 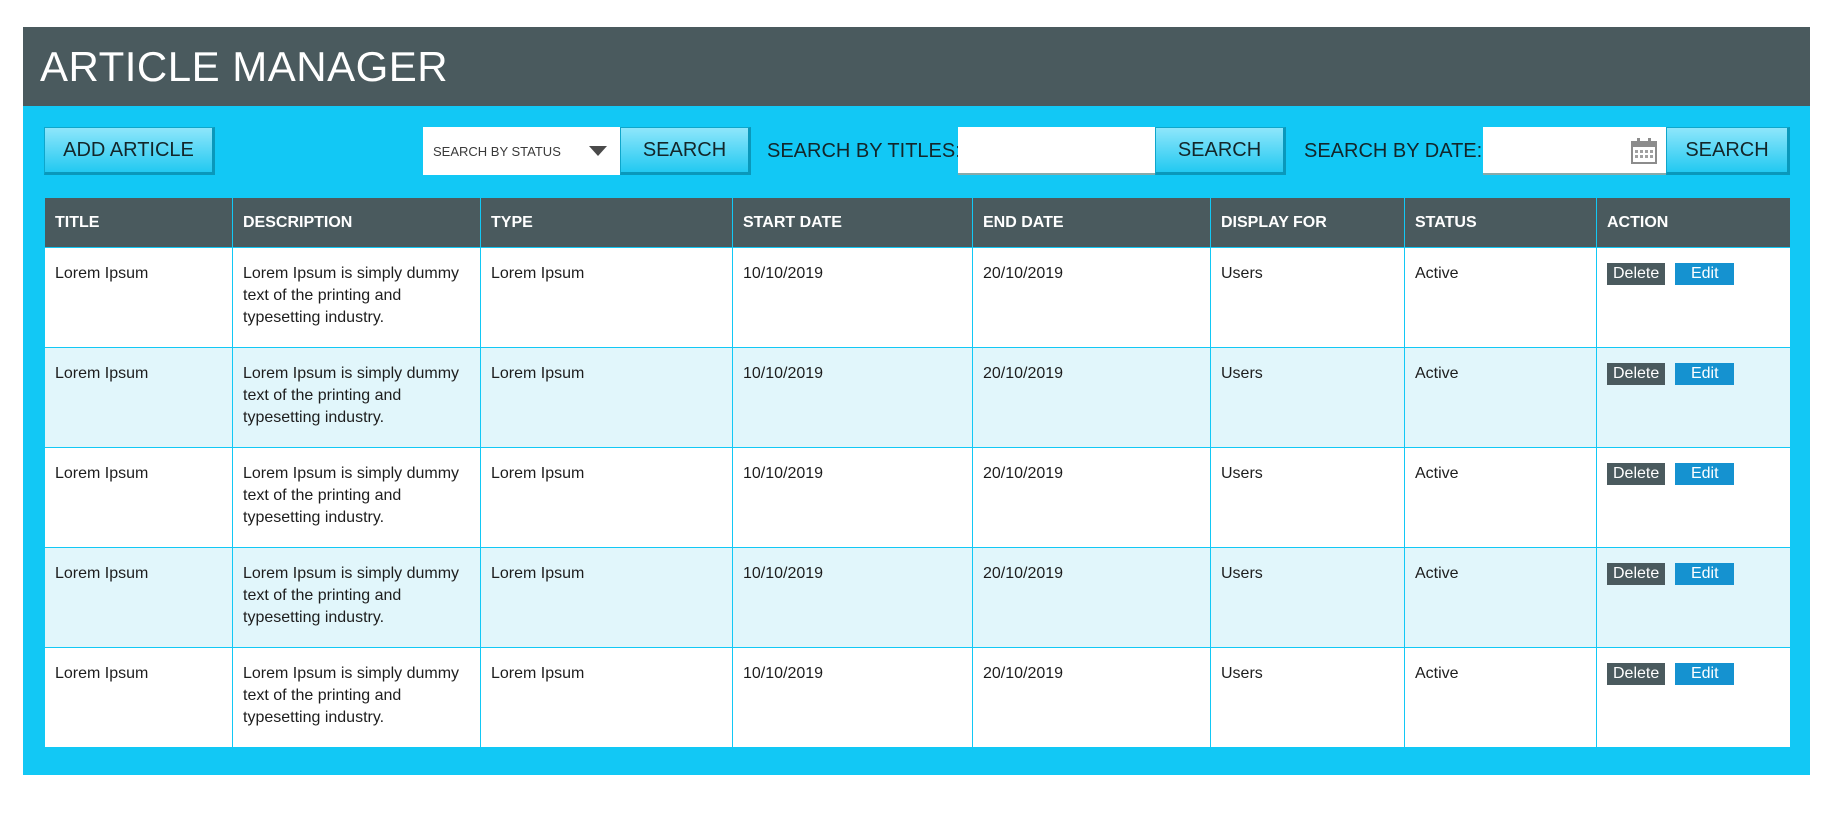 I want to click on column-header-start-date: START DATE, so click(x=852, y=222).